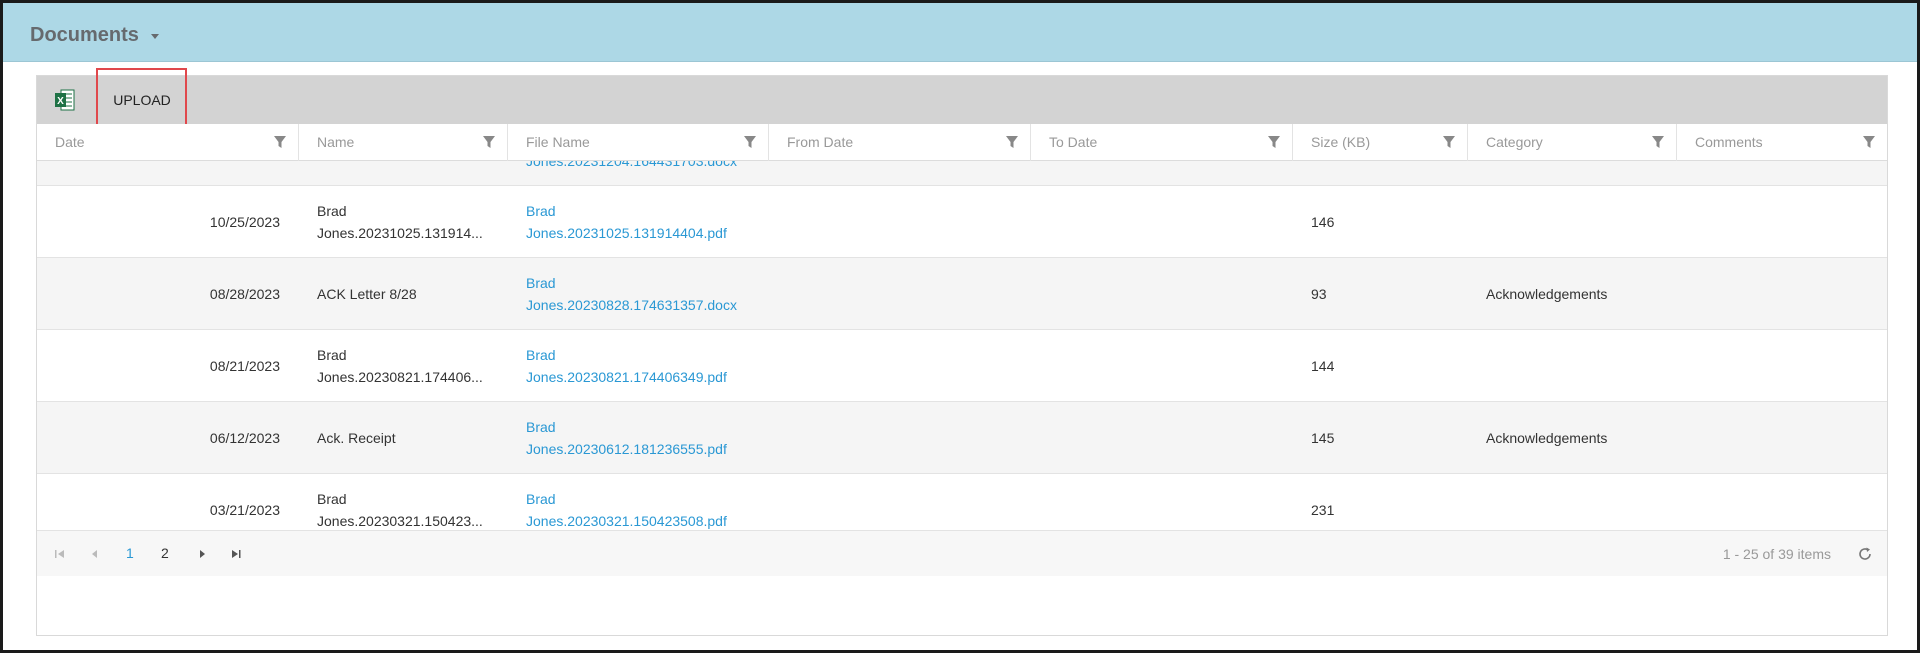 The width and height of the screenshot is (1920, 653). What do you see at coordinates (244, 222) in the screenshot?
I see `cell-date: 10/25/2023` at bounding box center [244, 222].